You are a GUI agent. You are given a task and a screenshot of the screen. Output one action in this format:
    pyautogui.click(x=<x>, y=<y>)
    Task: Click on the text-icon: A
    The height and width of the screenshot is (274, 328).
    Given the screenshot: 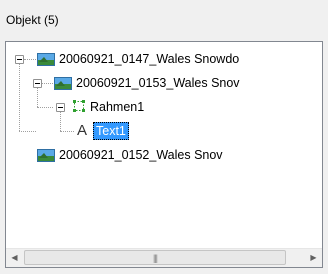 What is the action you would take?
    pyautogui.click(x=82, y=130)
    